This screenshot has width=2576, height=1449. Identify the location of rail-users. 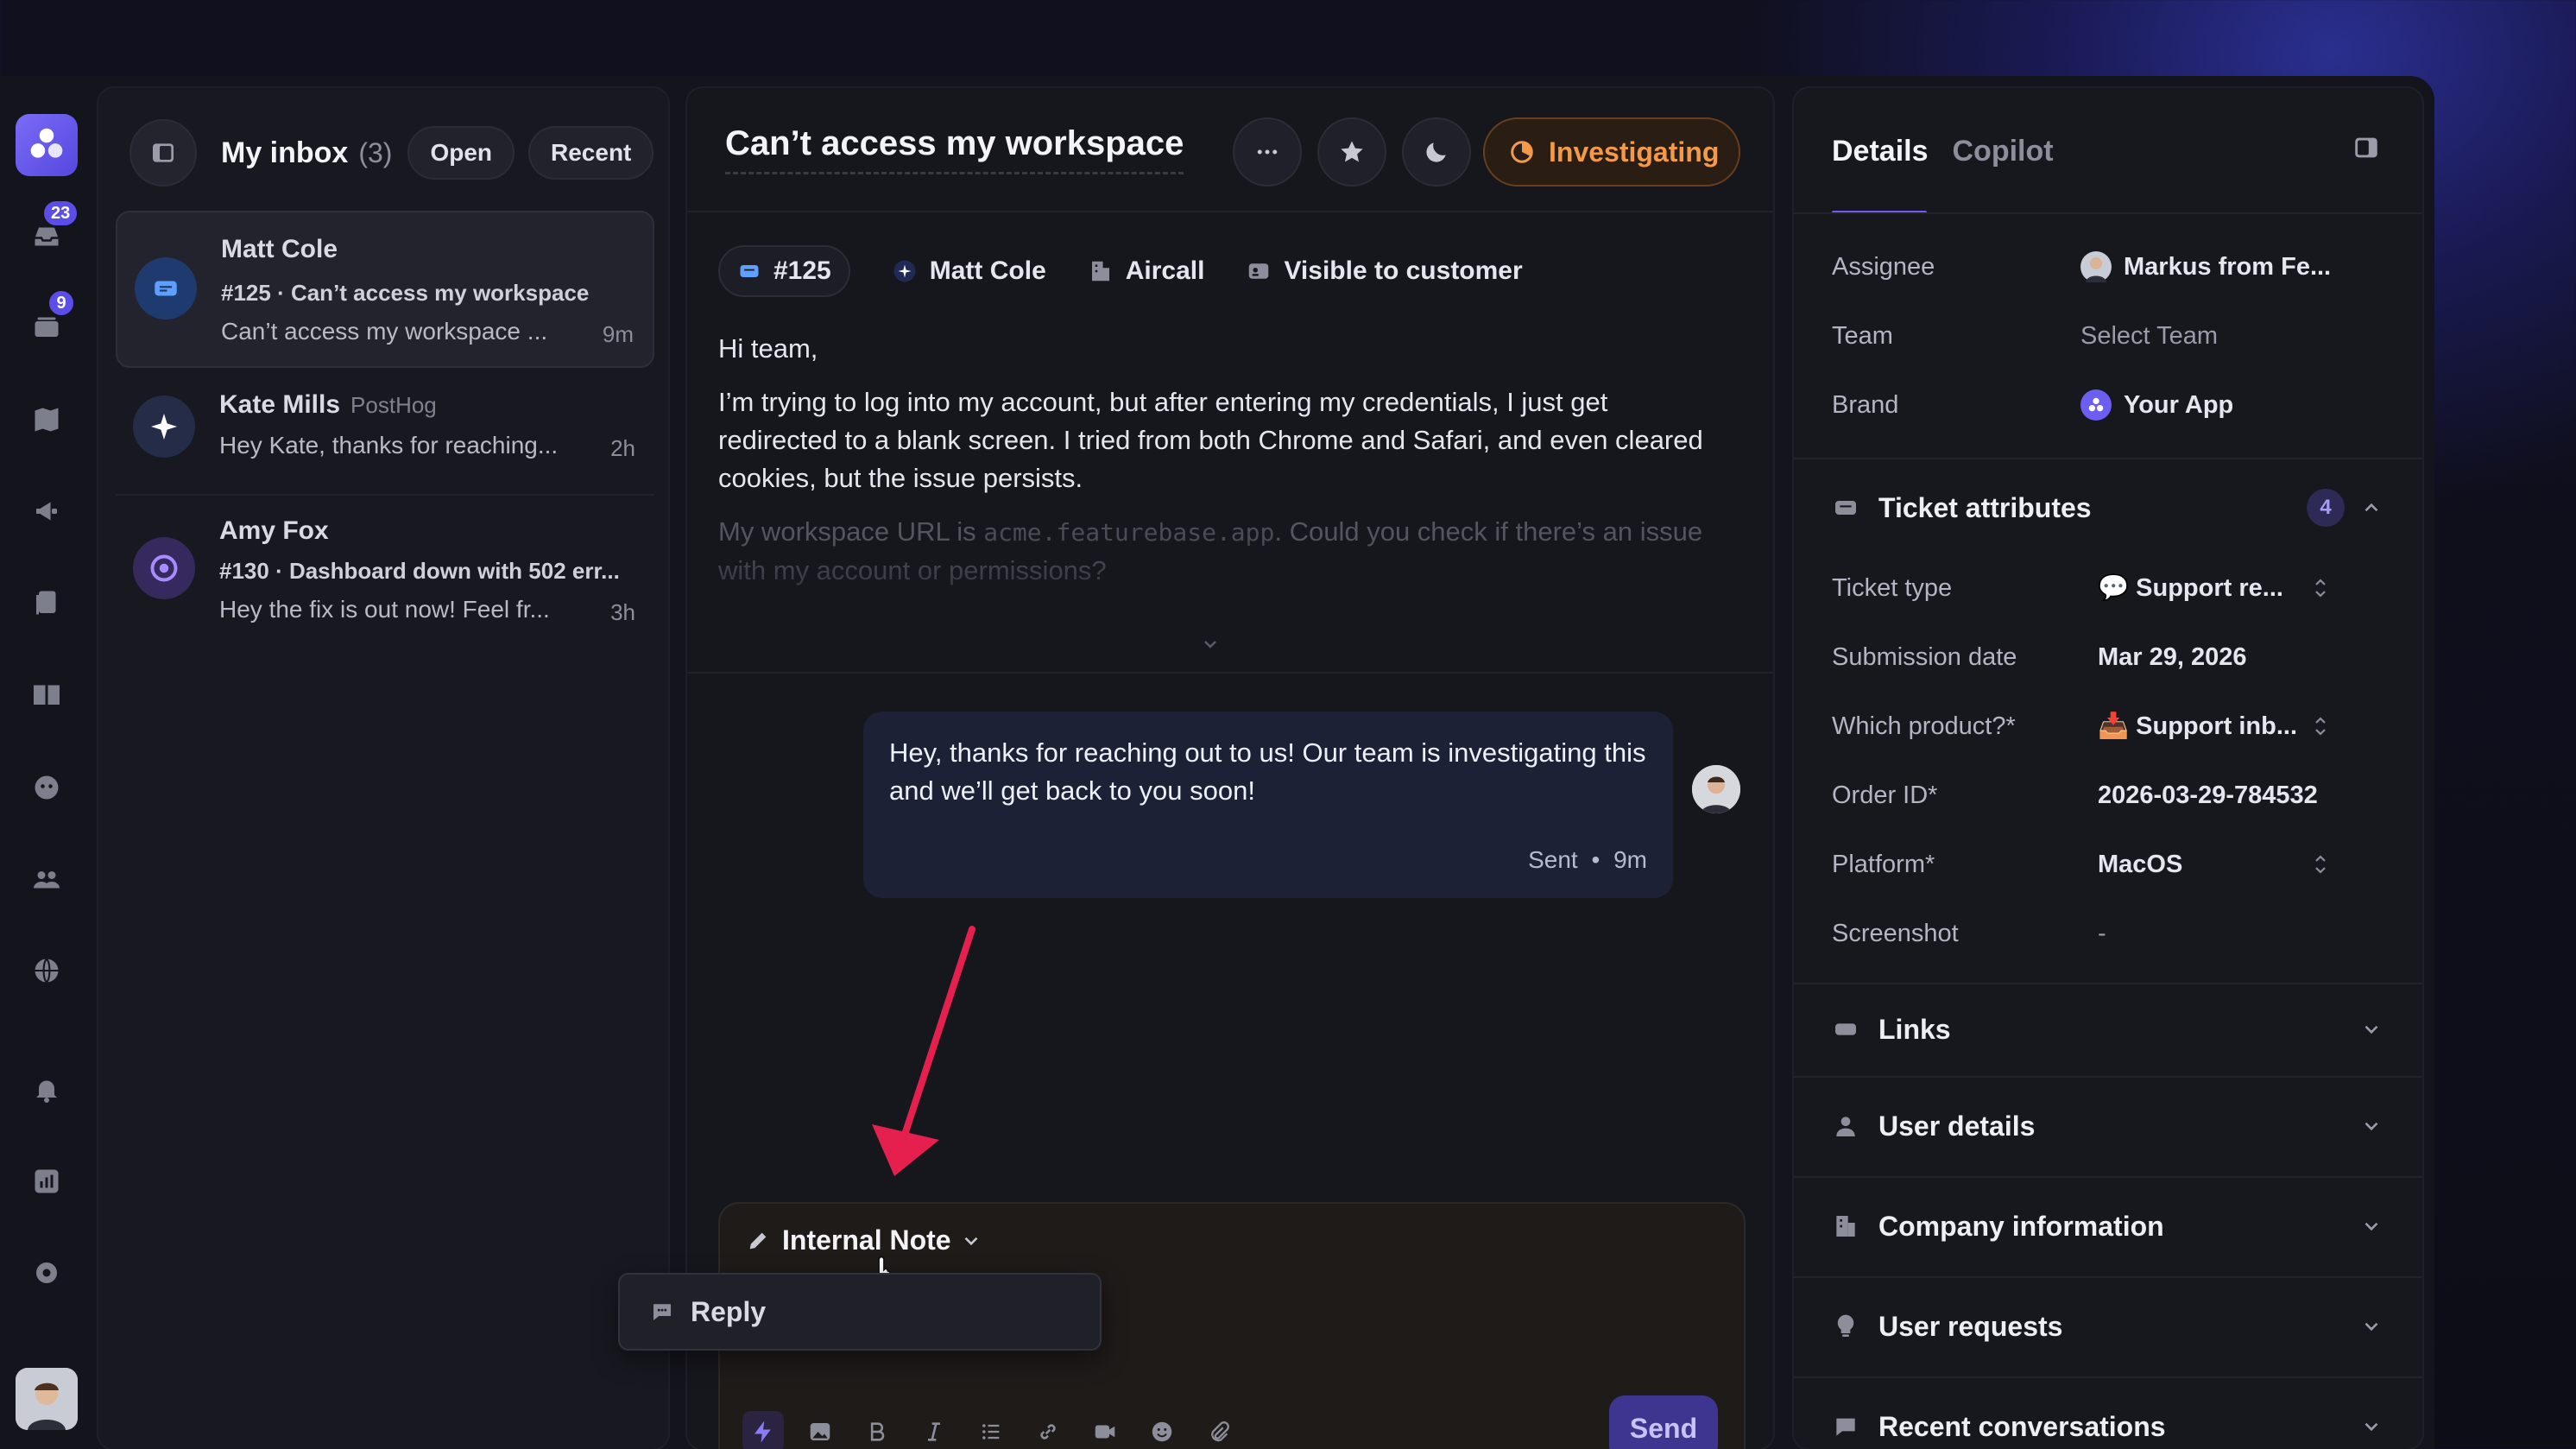
(46, 879).